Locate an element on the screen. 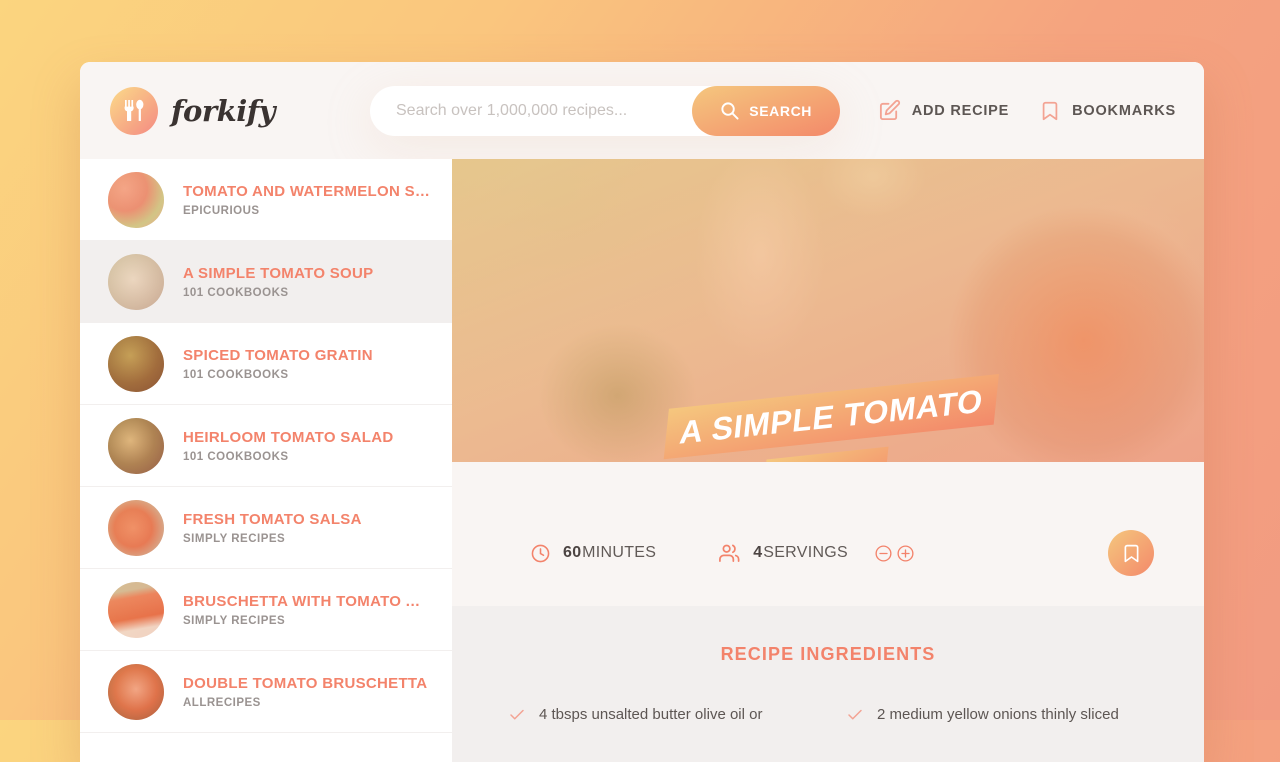 This screenshot has width=1280, height=762. increase-servings-button is located at coordinates (905, 553).